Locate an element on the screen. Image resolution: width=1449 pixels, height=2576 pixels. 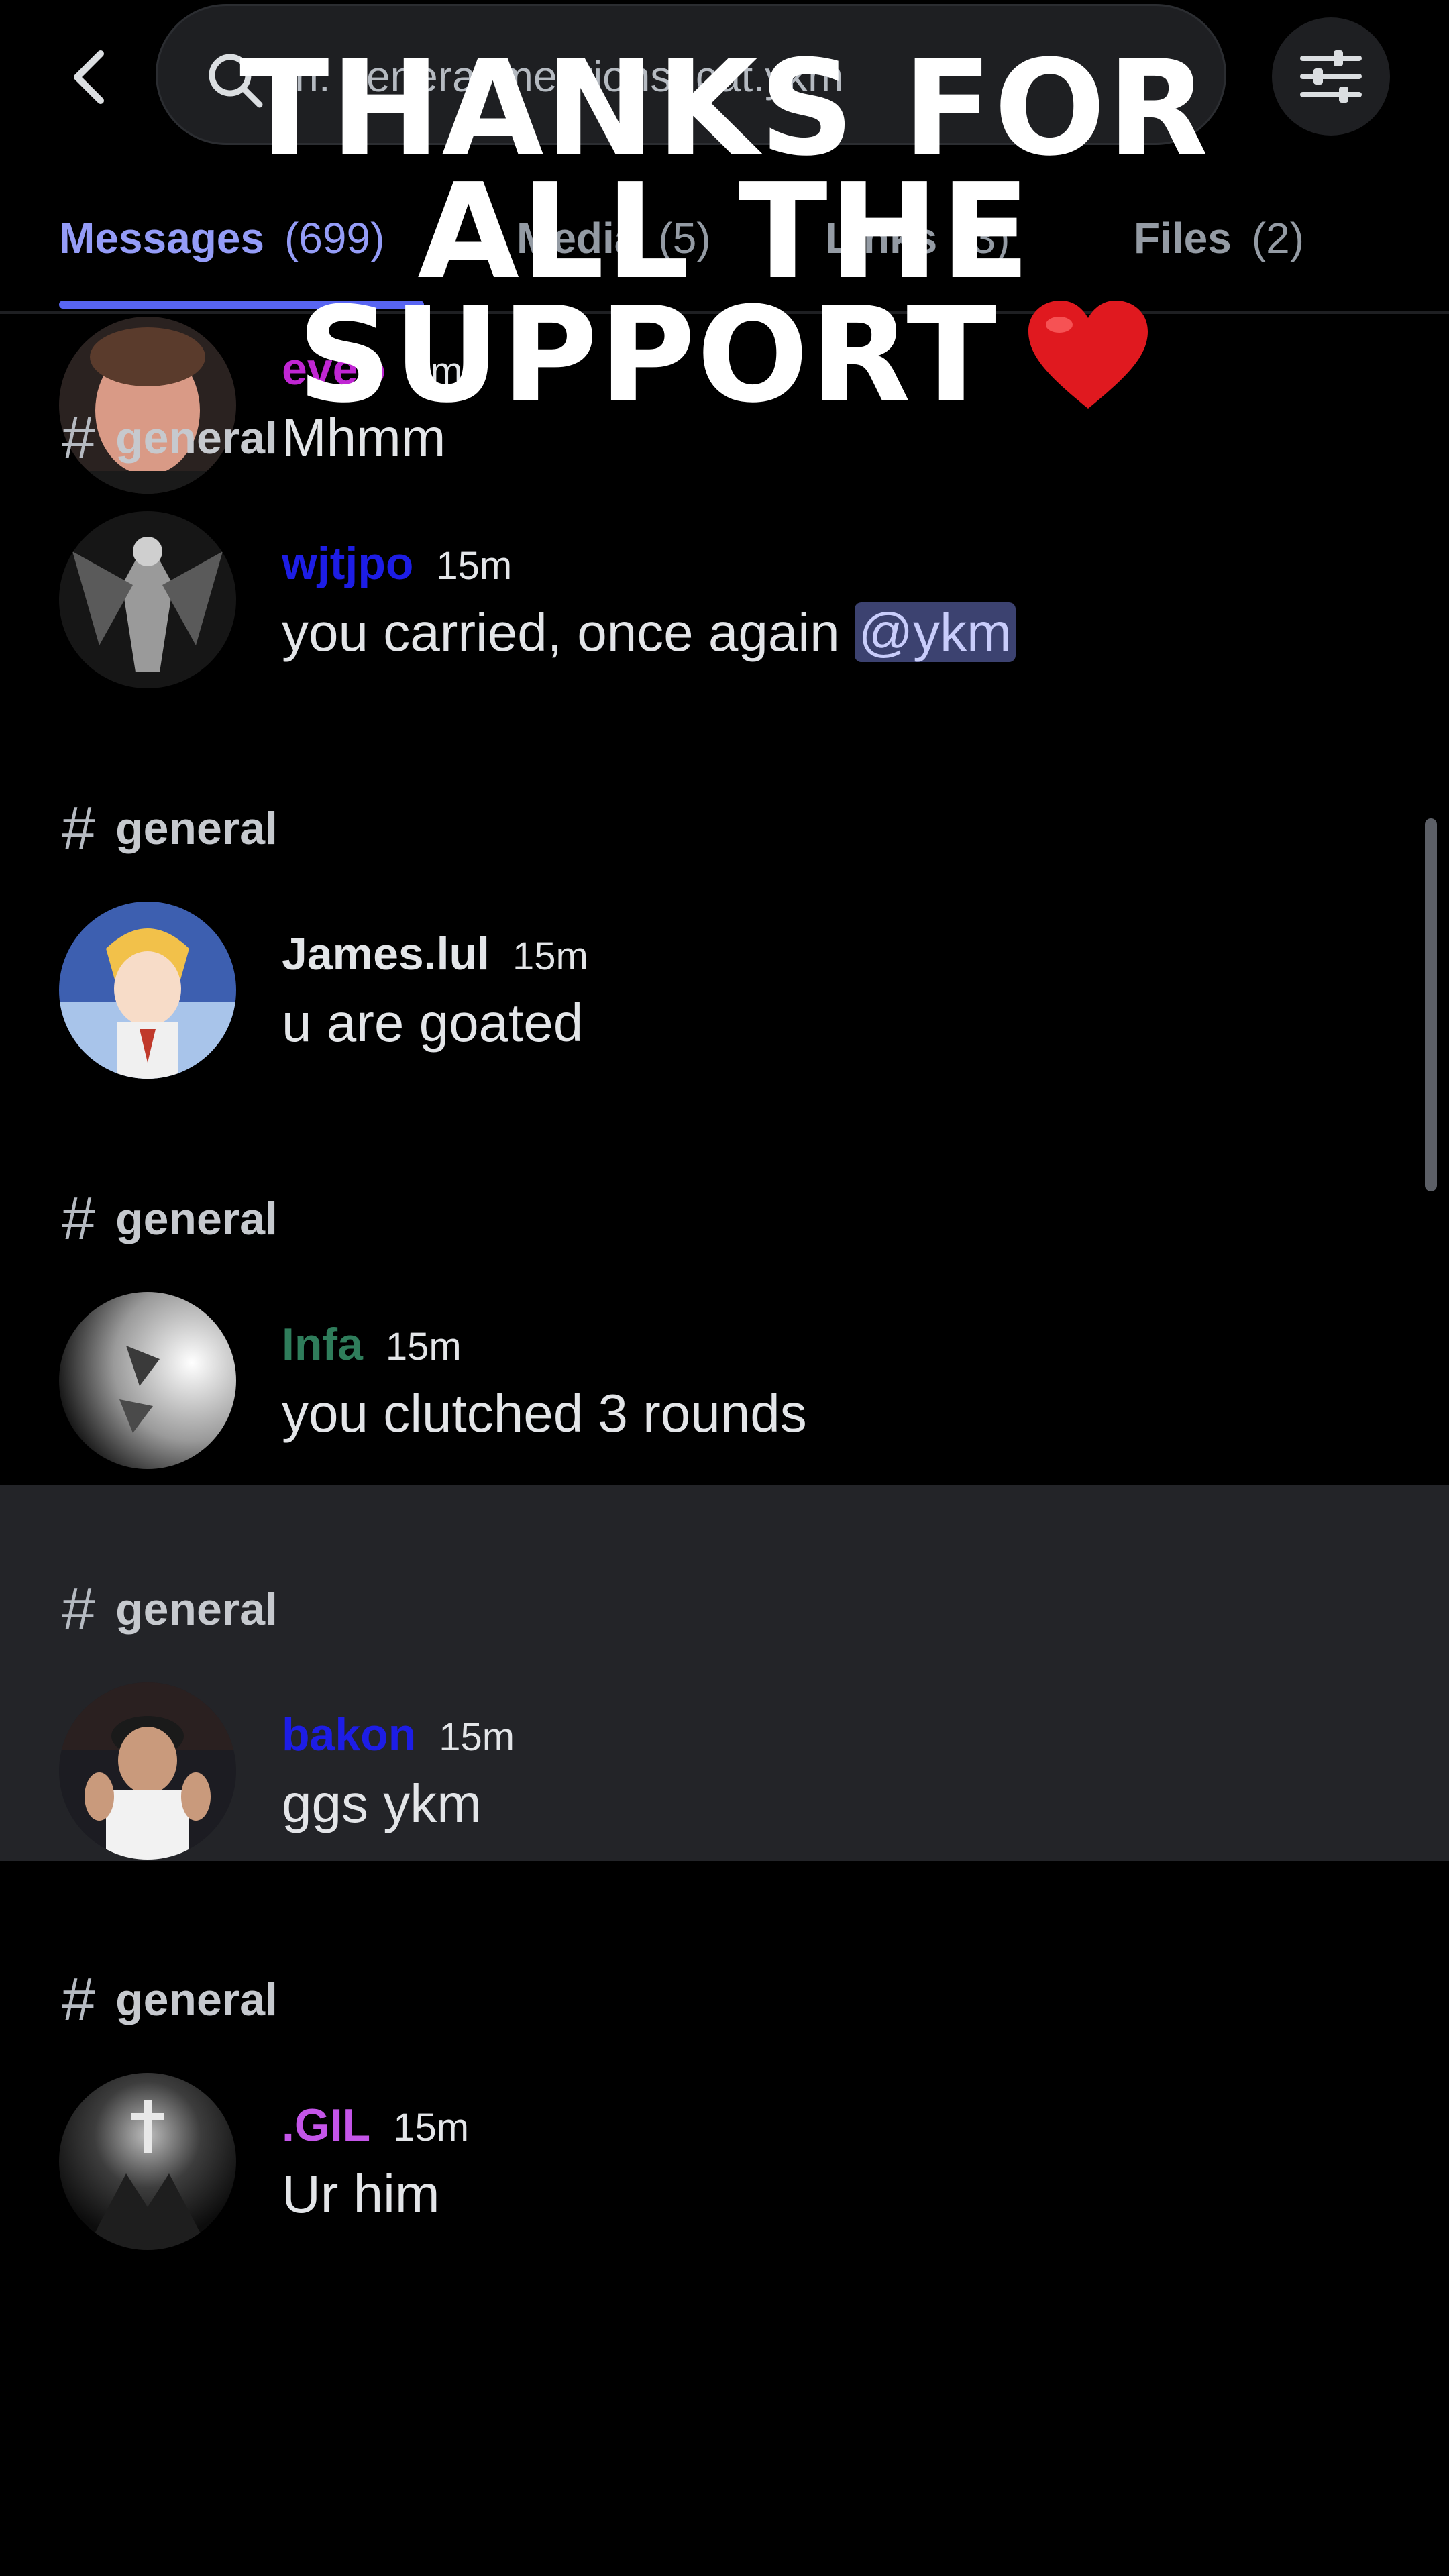
caption-line-2: ALL THE is located at coordinates (724, 232).